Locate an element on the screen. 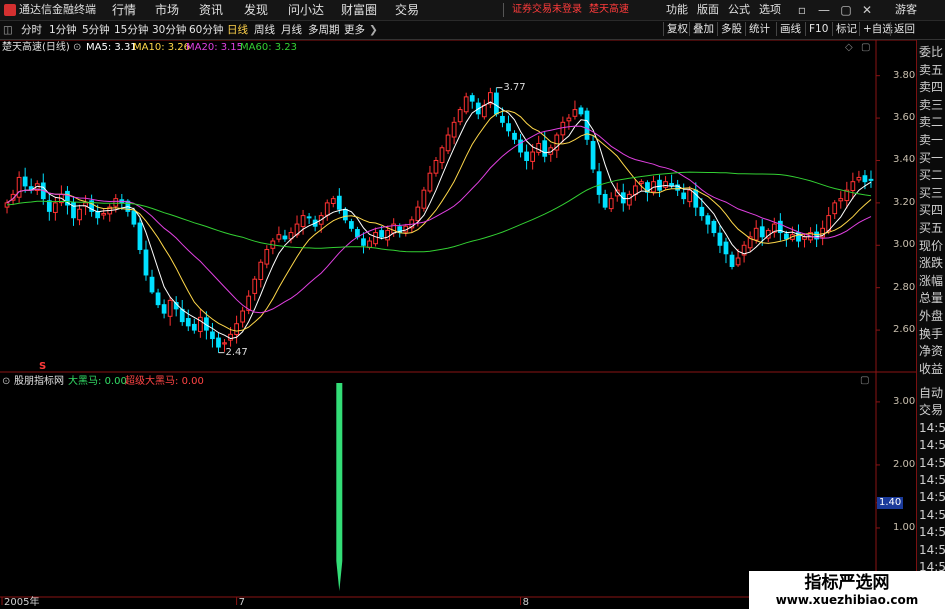  guest-label: 游客 is located at coordinates (906, 10).